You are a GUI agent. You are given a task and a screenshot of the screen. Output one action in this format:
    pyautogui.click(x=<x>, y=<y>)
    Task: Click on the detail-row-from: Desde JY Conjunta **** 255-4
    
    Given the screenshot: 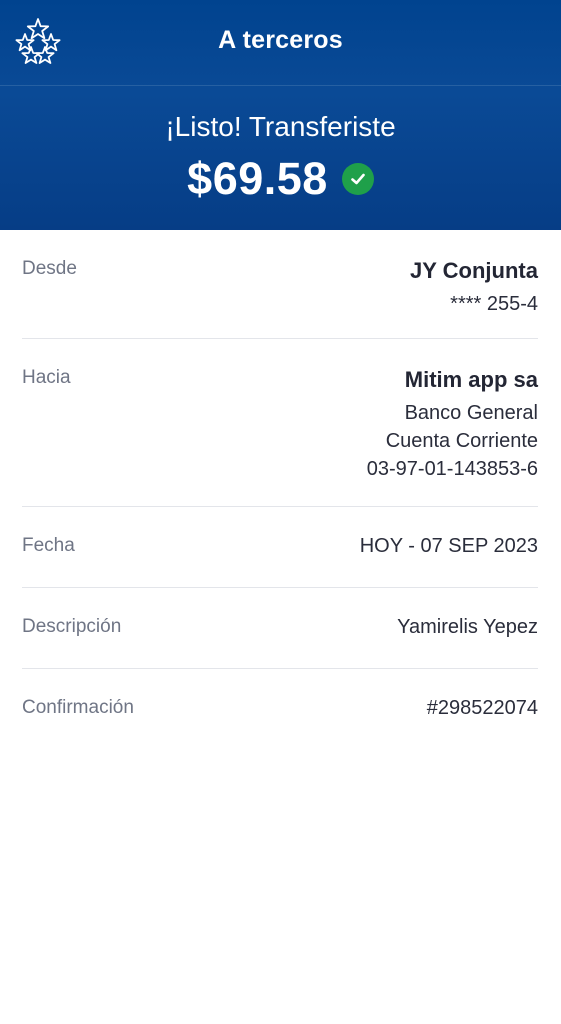 What is the action you would take?
    pyautogui.click(x=280, y=284)
    